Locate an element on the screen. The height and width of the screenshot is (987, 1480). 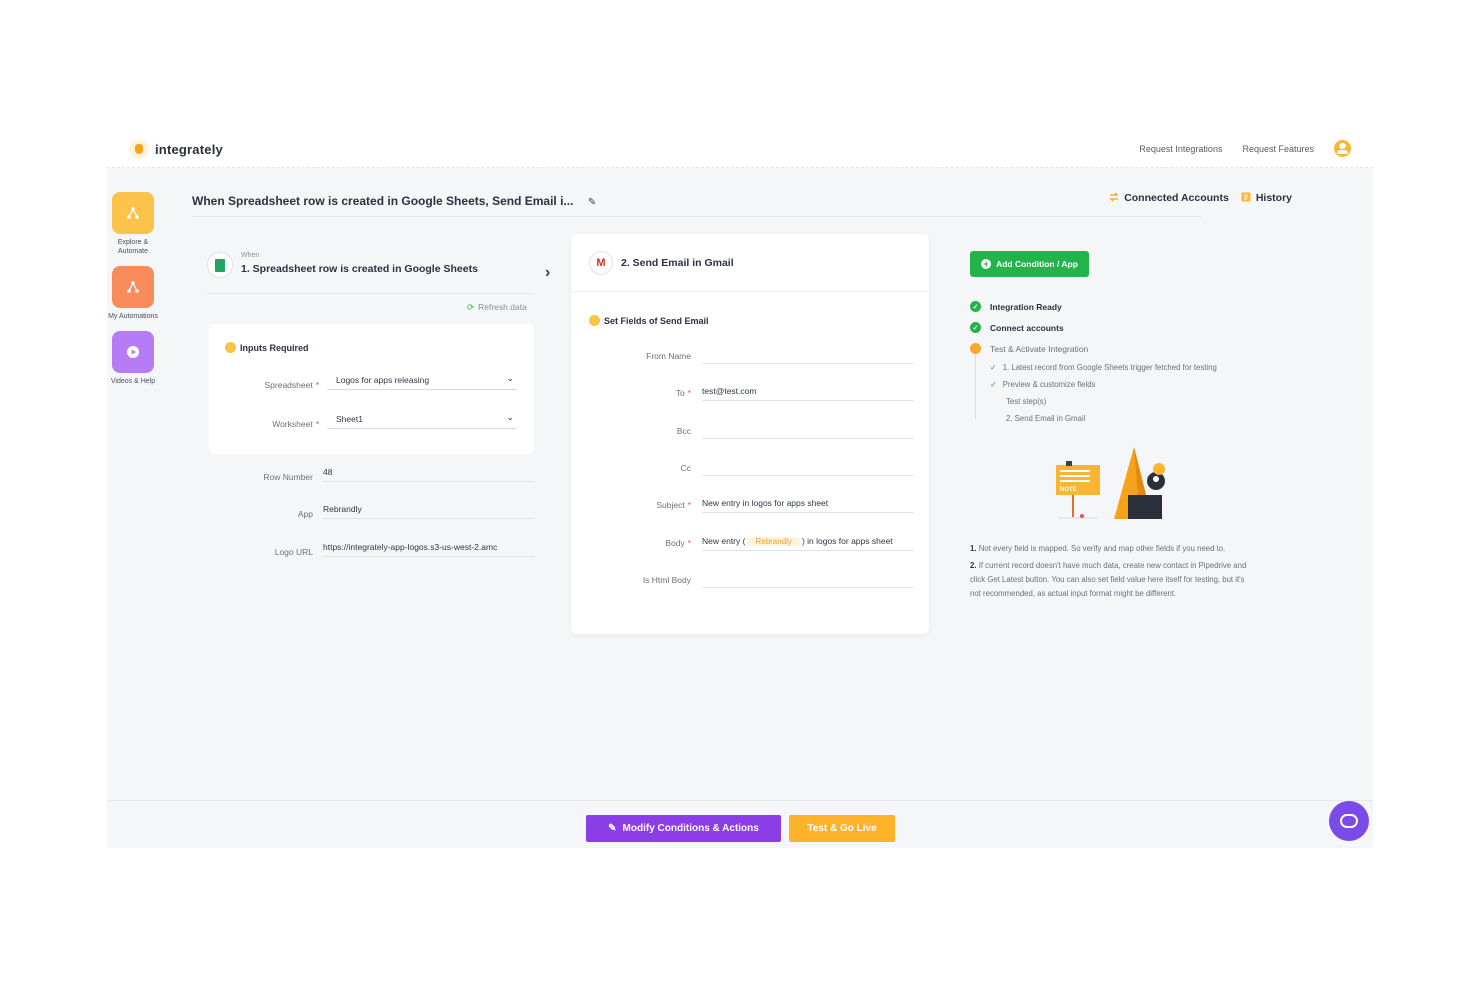
worksheet-field: Worksheet * Sheet1 ⌄ is located at coordinates (371, 420).